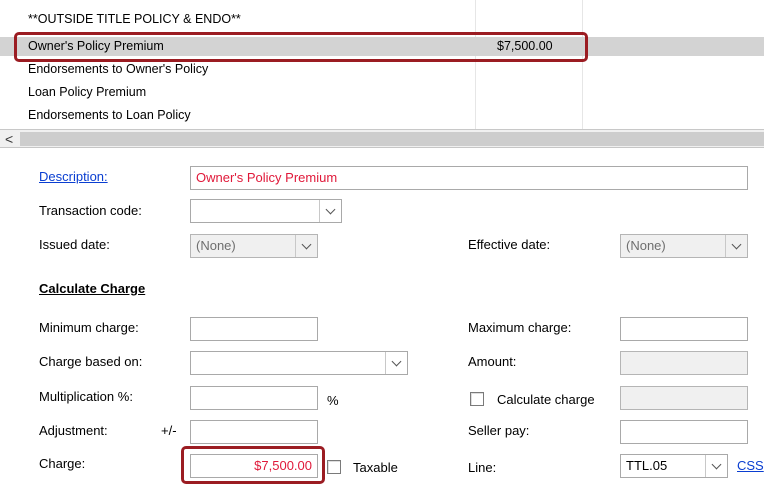 Image resolution: width=764 pixels, height=489 pixels. I want to click on percent-symbol: %, so click(333, 400).